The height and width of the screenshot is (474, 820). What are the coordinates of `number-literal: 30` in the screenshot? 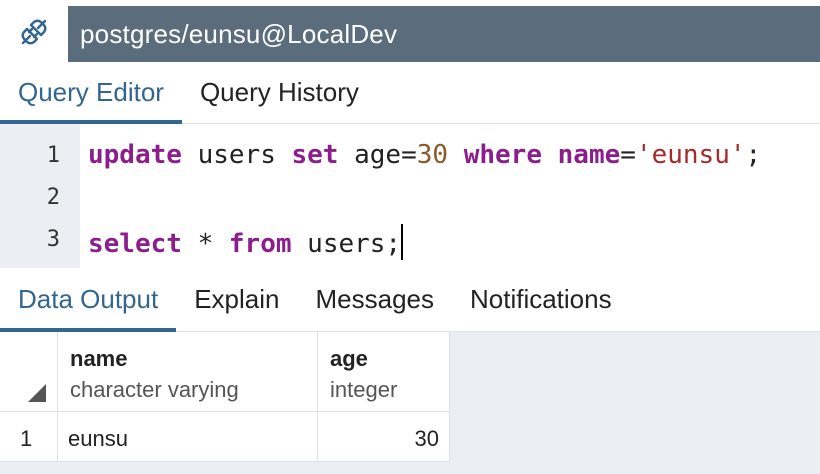 It's located at (432, 155).